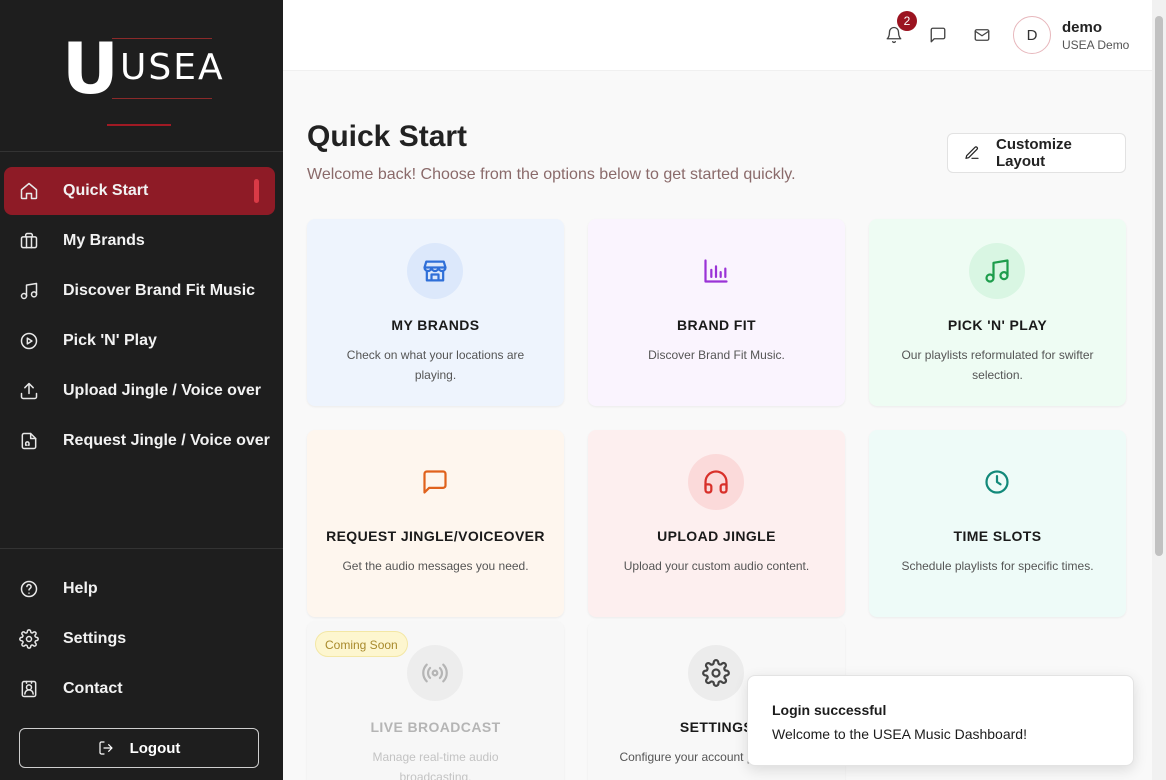 The height and width of the screenshot is (780, 1166). Describe the element at coordinates (716, 355) in the screenshot. I see `card-description: Discover Brand Fit Music.` at that location.